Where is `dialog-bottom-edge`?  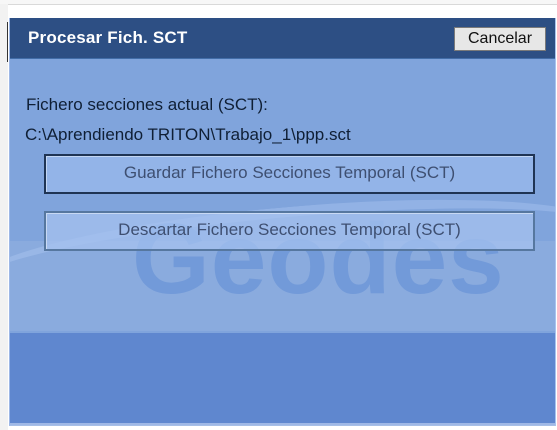
dialog-bottom-edge is located at coordinates (282, 424).